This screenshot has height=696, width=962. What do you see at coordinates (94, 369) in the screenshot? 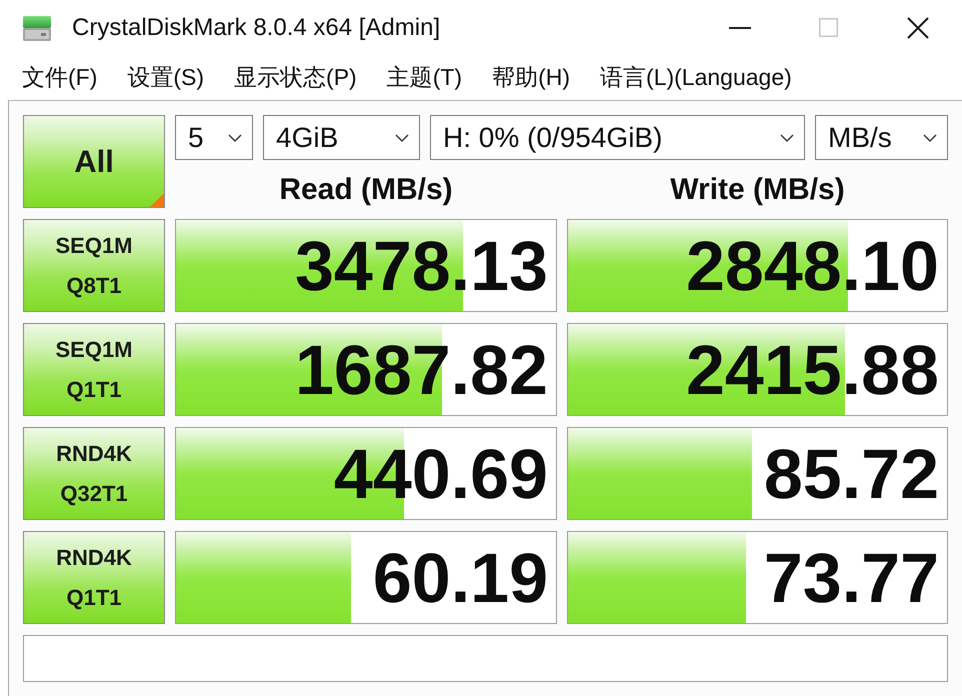
I see `test-button: SEQ1M Q1T1` at bounding box center [94, 369].